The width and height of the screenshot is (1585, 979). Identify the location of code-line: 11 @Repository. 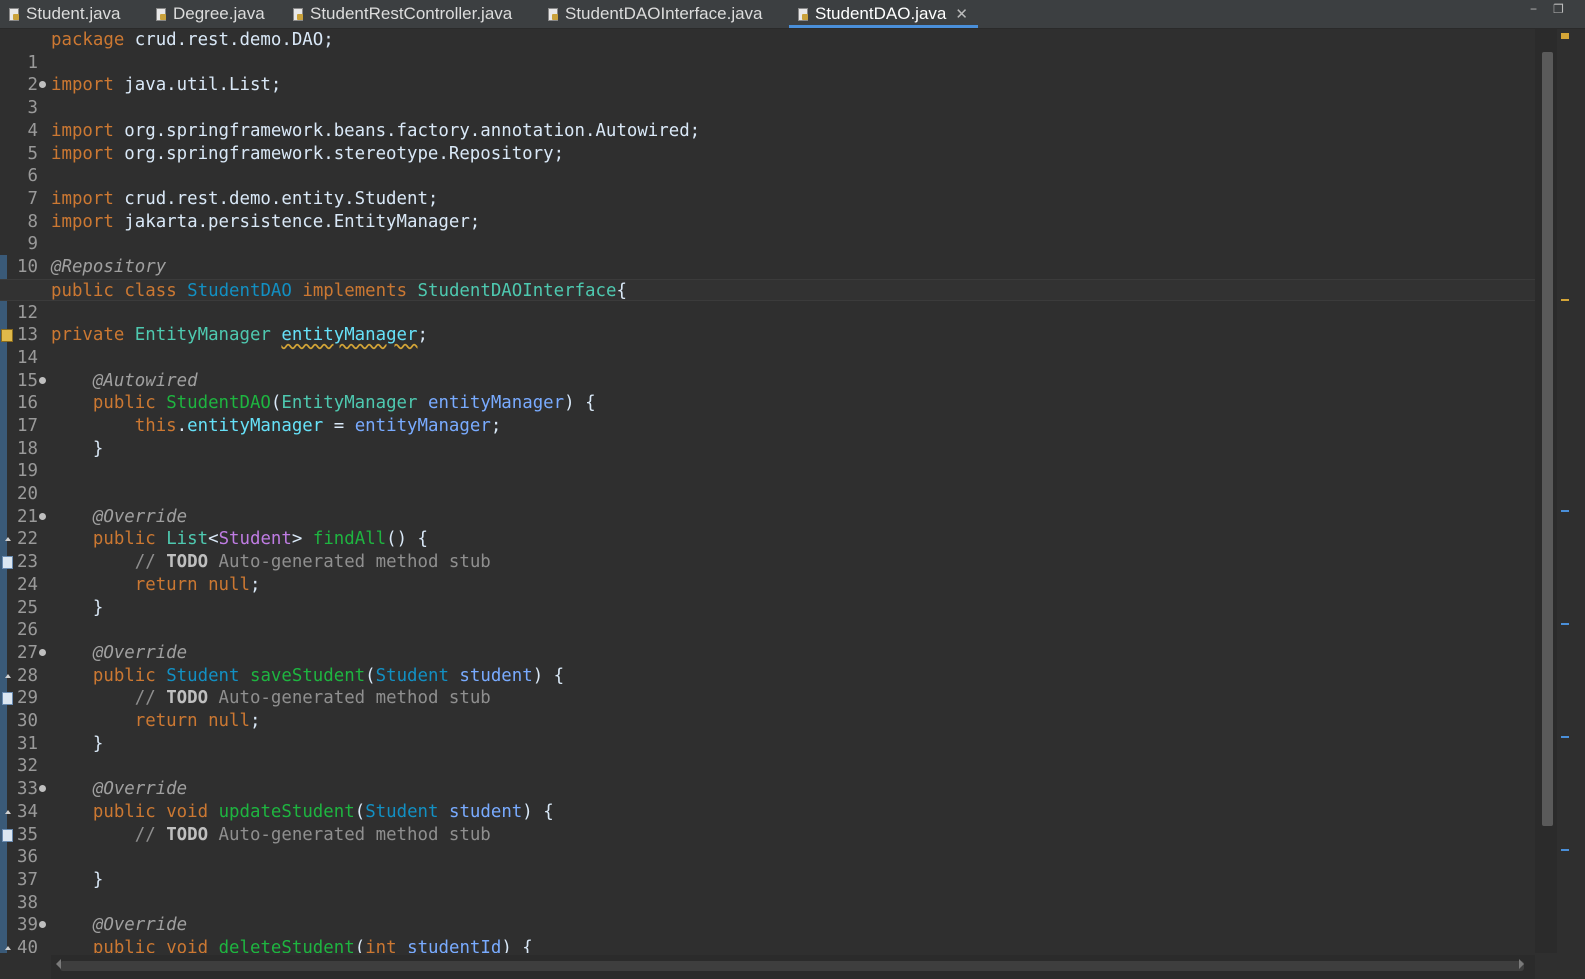
(767, 278).